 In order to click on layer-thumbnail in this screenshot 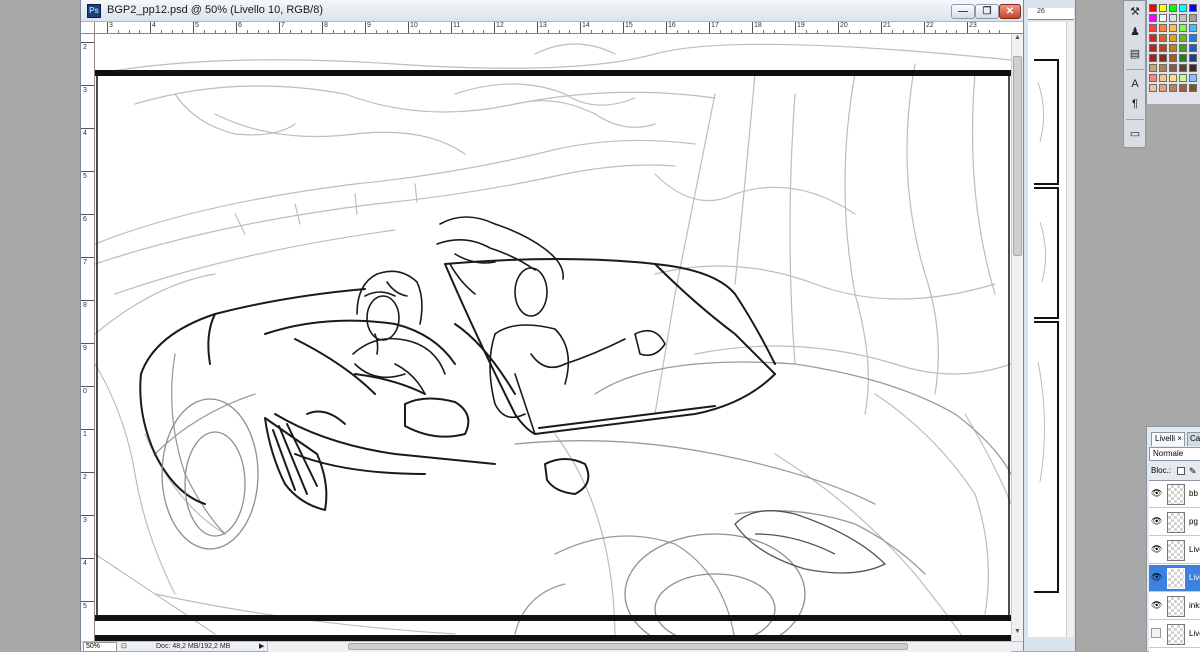, I will do `click(1176, 550)`.